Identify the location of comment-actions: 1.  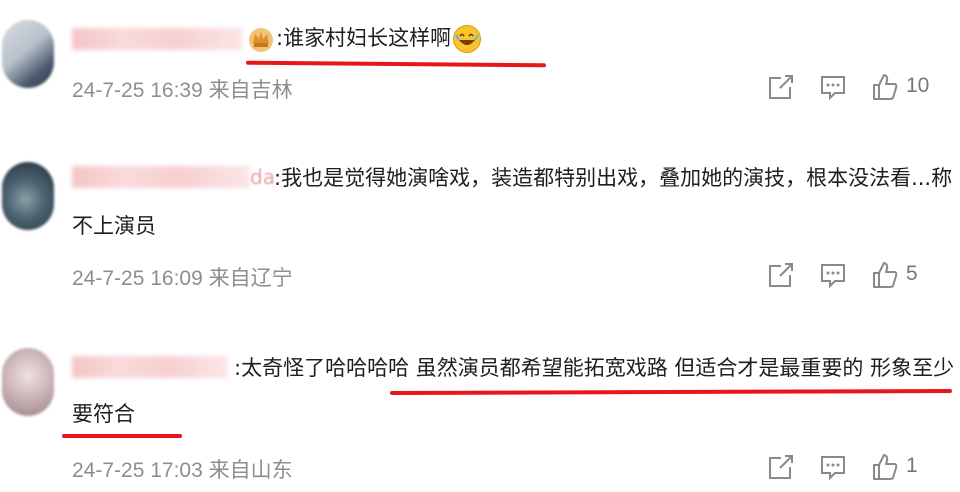
(860, 469).